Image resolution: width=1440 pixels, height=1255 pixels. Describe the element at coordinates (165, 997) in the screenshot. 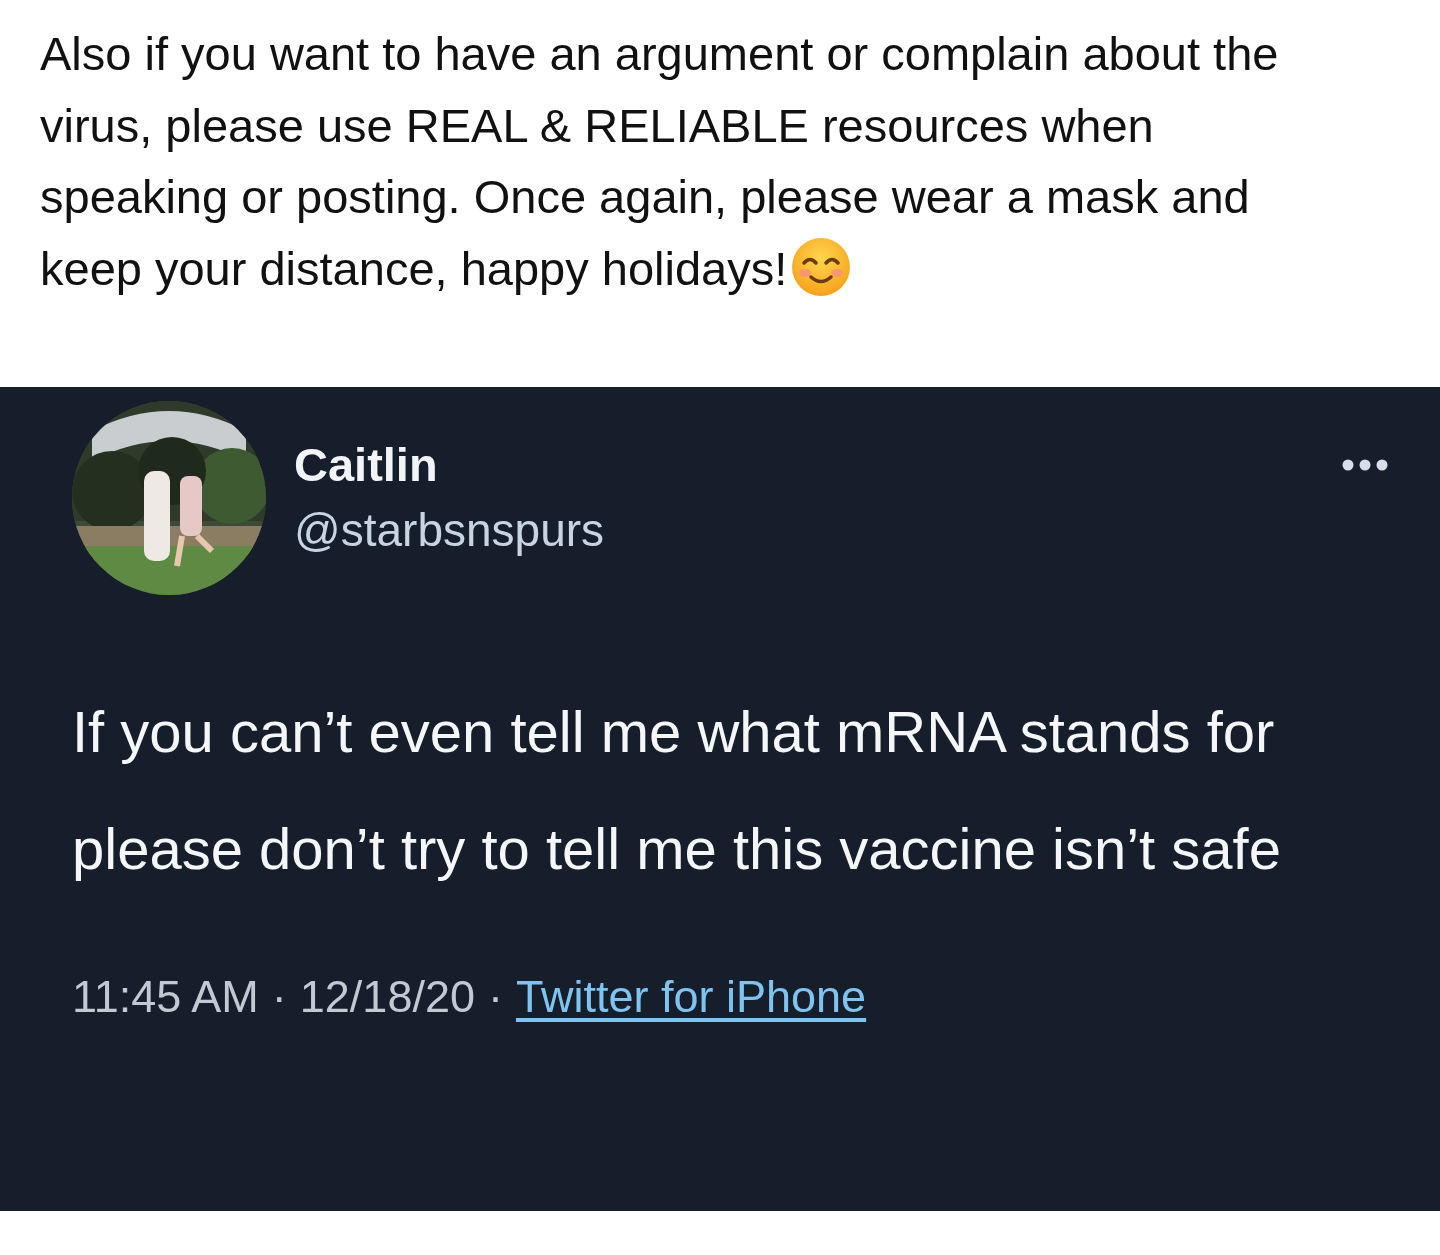

I see `tweet-meta: 11:45 AM` at that location.